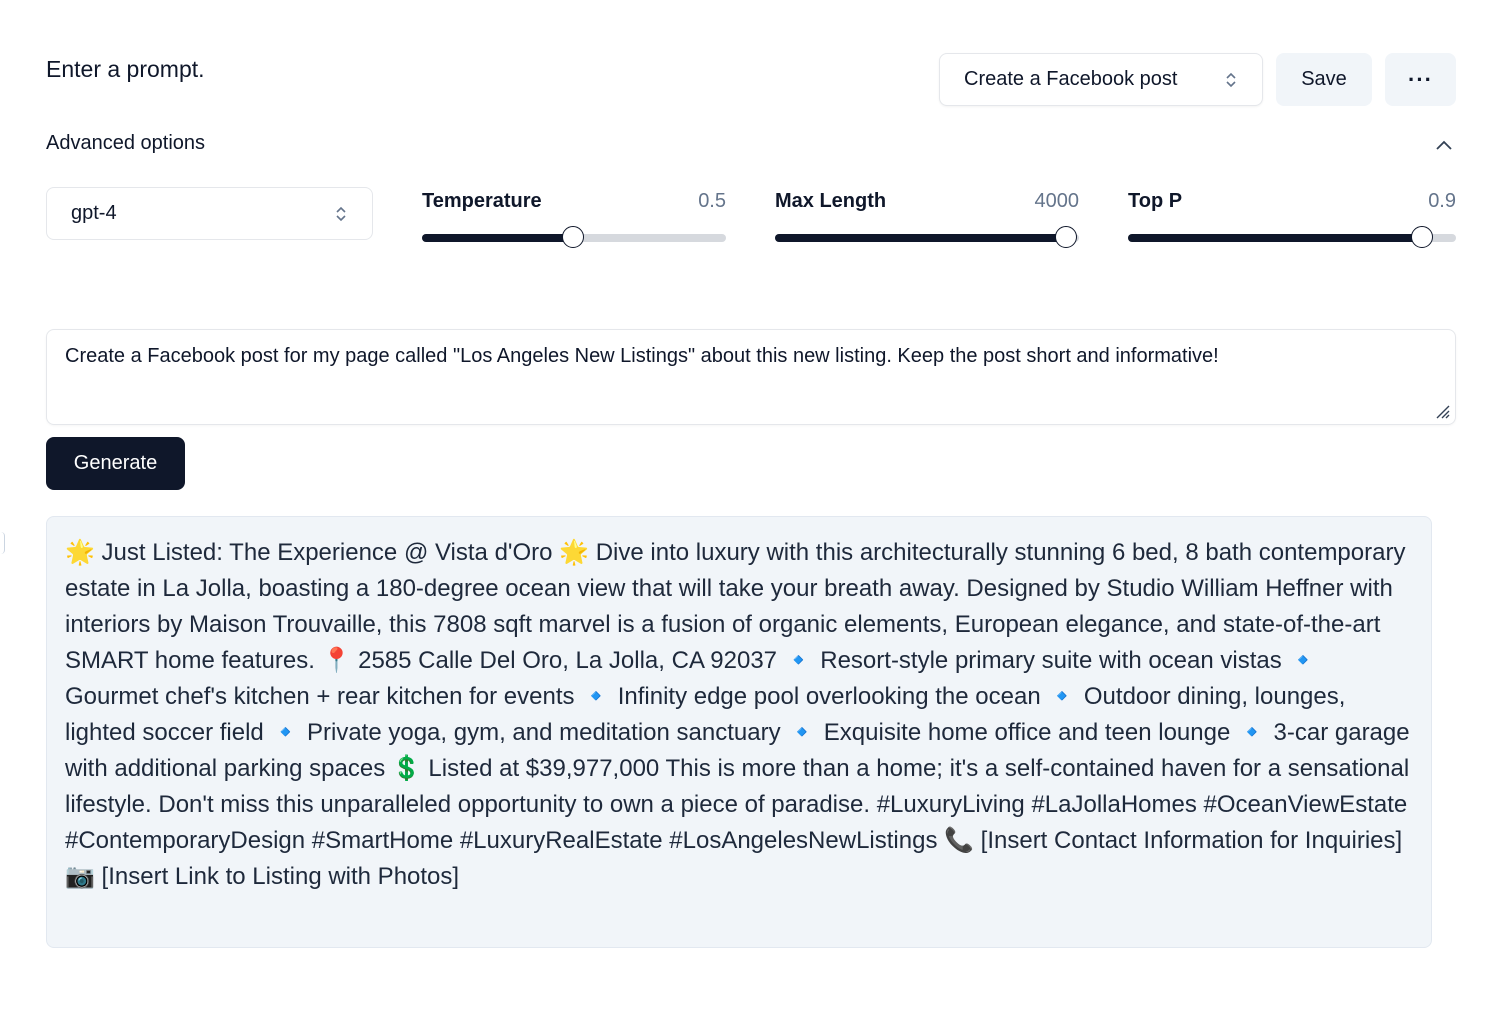 The width and height of the screenshot is (1502, 1010). I want to click on preset-select: Create a Facebook post, so click(1101, 79).